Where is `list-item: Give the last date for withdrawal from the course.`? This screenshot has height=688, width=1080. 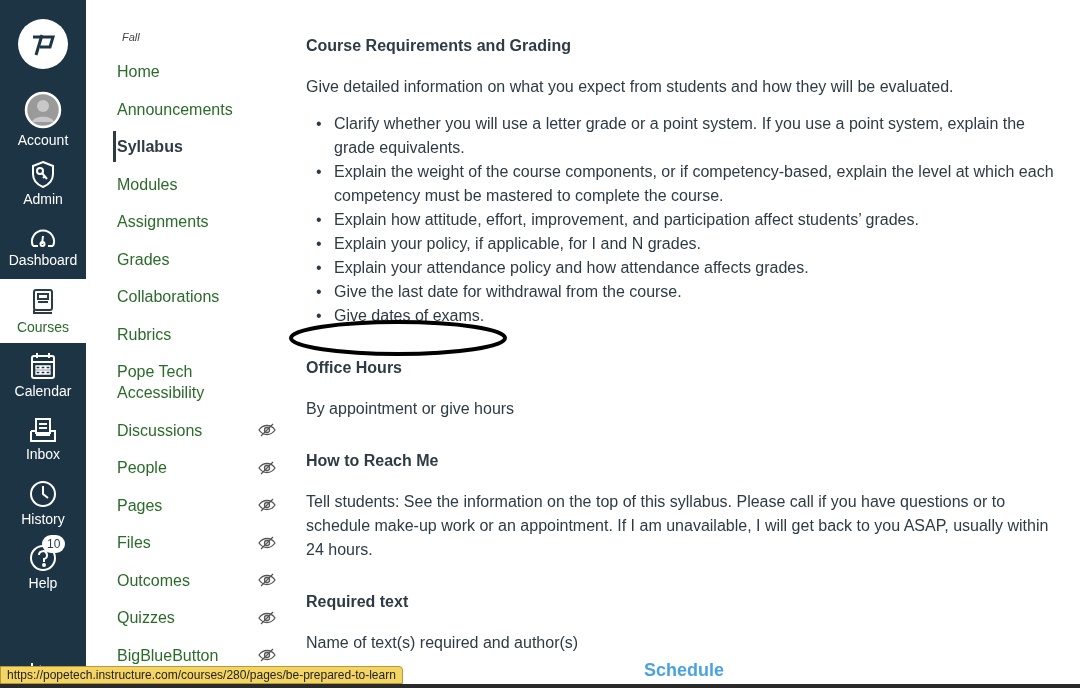 list-item: Give the last date for withdrawal from the course. is located at coordinates (508, 292).